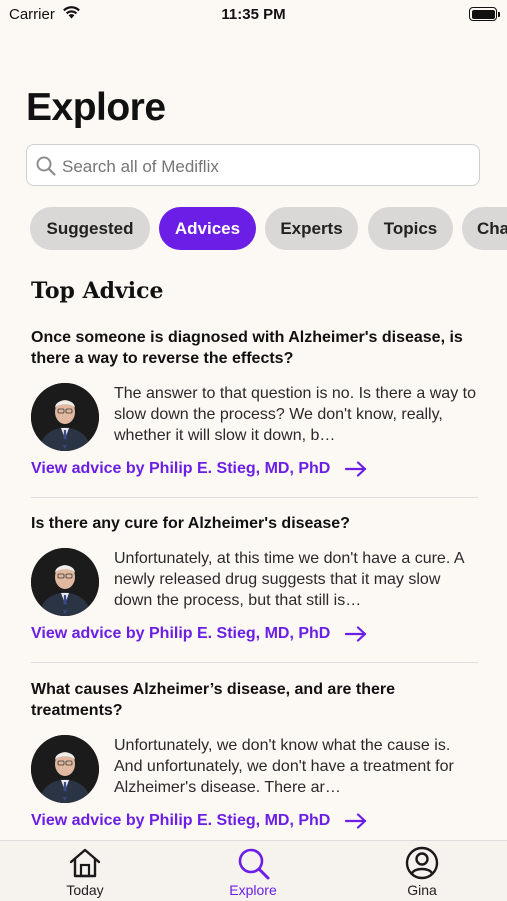 This screenshot has height=901, width=507. Describe the element at coordinates (97, 291) in the screenshot. I see `section-title: Top Advice` at that location.